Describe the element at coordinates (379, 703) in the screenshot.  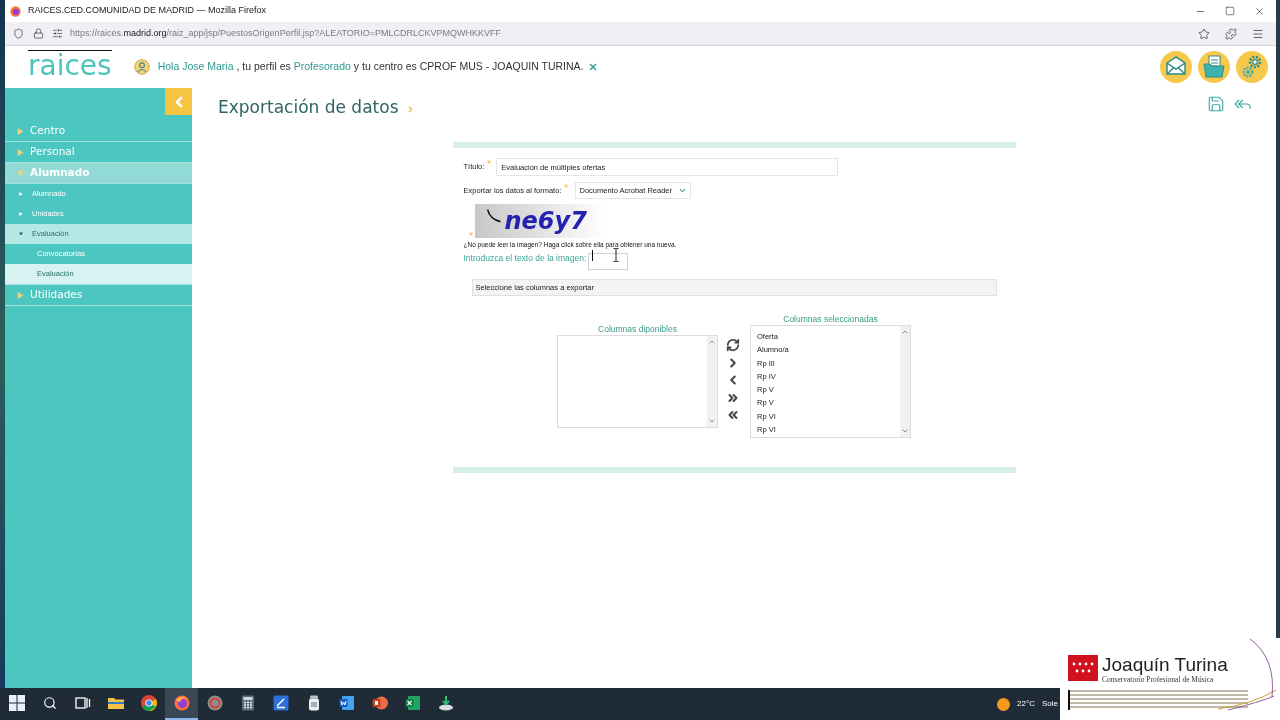
I see `powerpoint-icon` at that location.